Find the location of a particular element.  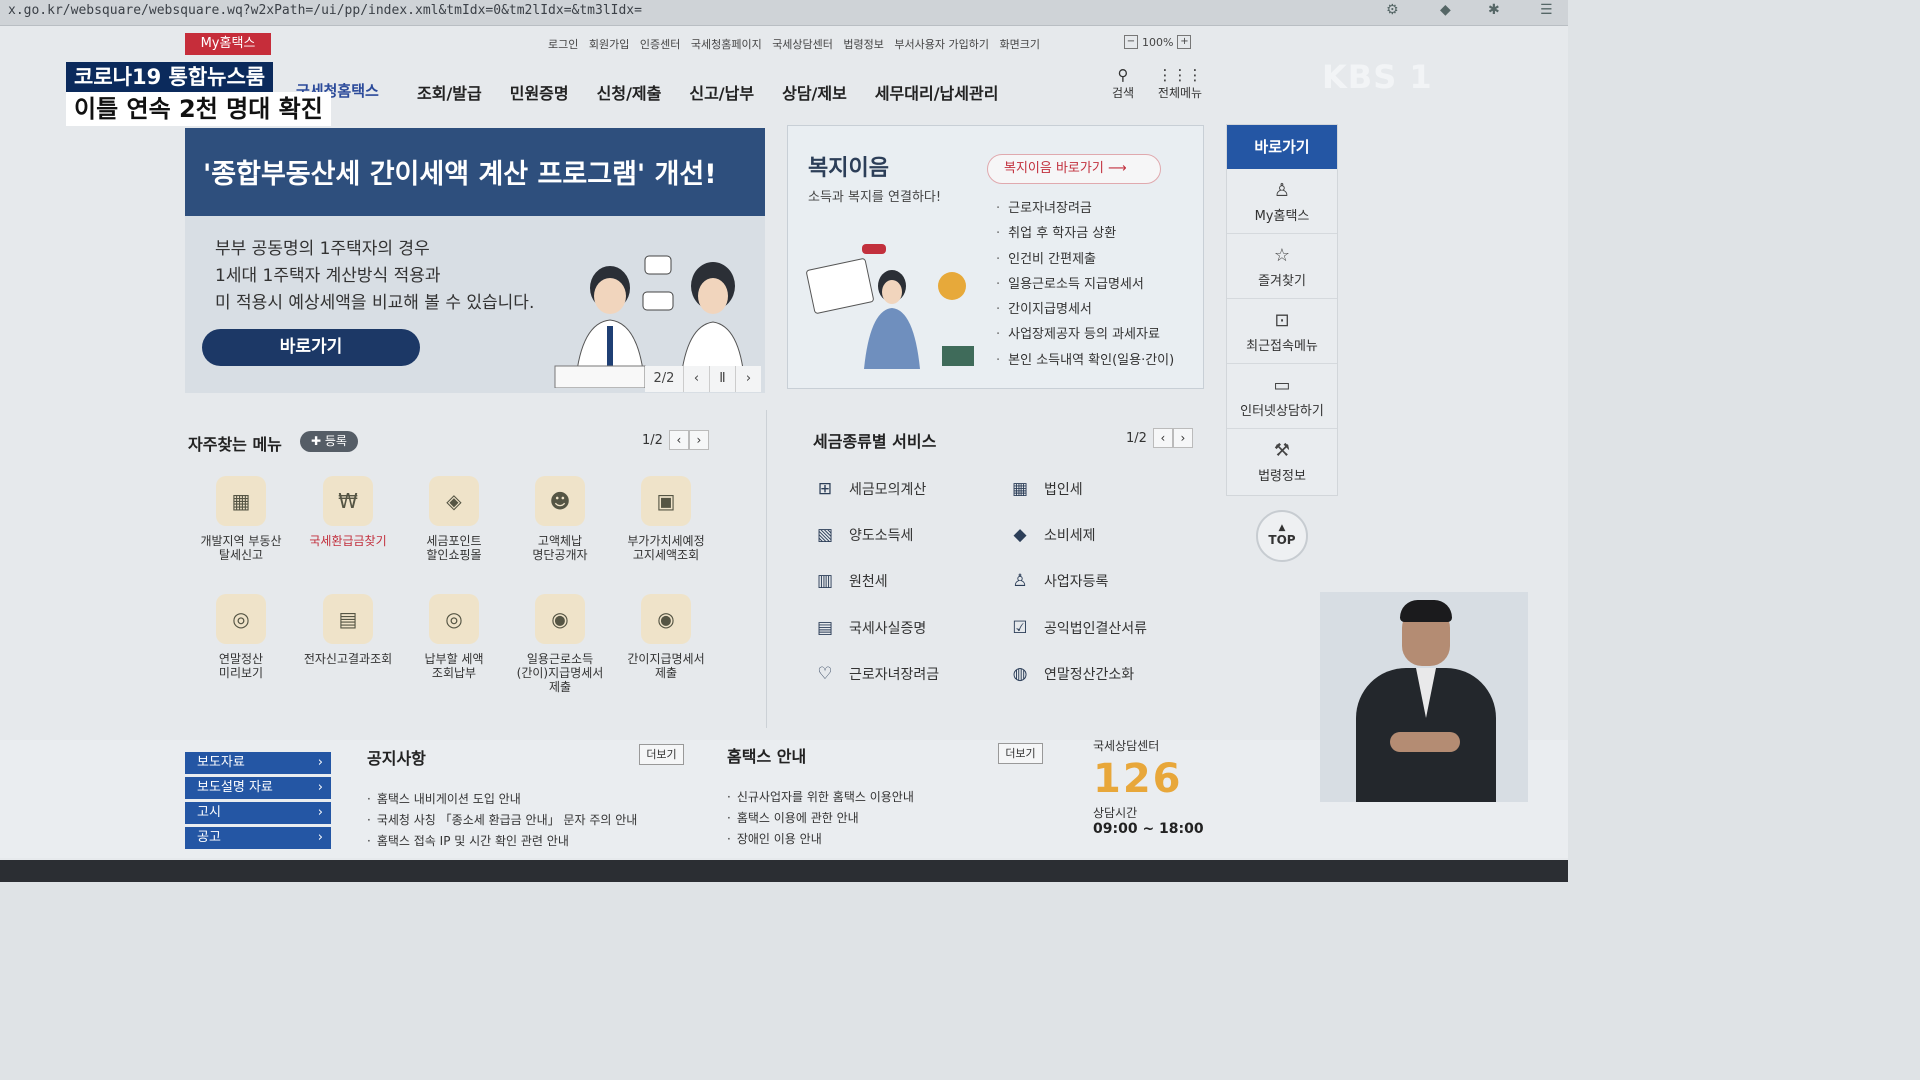

util-link-law: 법령정보 is located at coordinates (863, 44).